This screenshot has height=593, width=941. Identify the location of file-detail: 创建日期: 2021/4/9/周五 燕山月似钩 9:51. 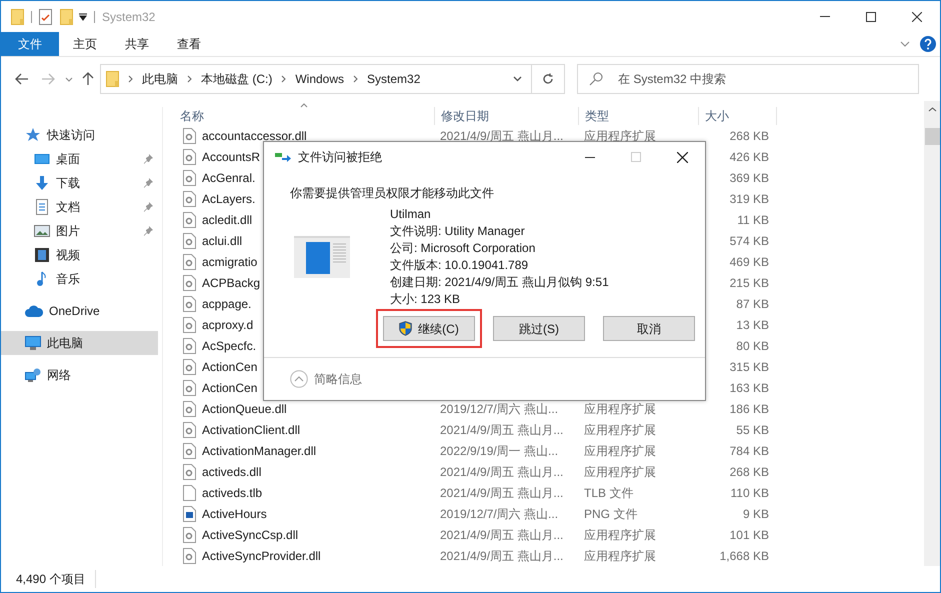
(499, 282).